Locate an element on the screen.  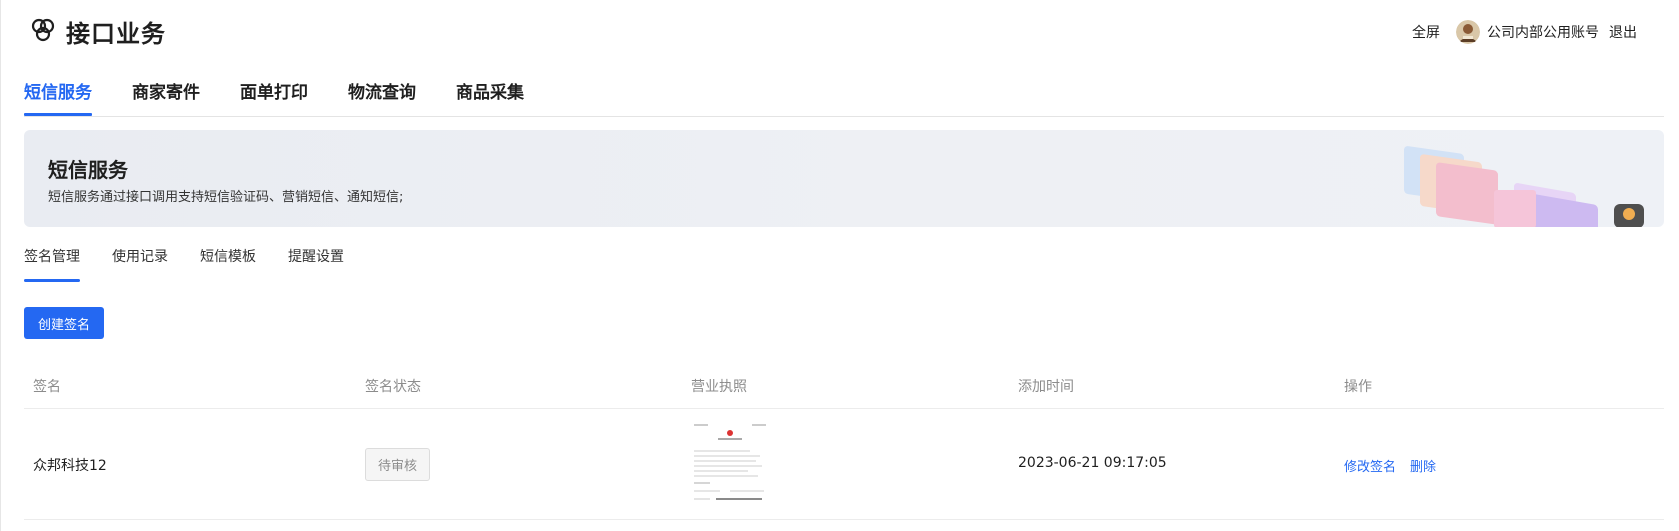
logout-button: 退出 is located at coordinates (1623, 32).